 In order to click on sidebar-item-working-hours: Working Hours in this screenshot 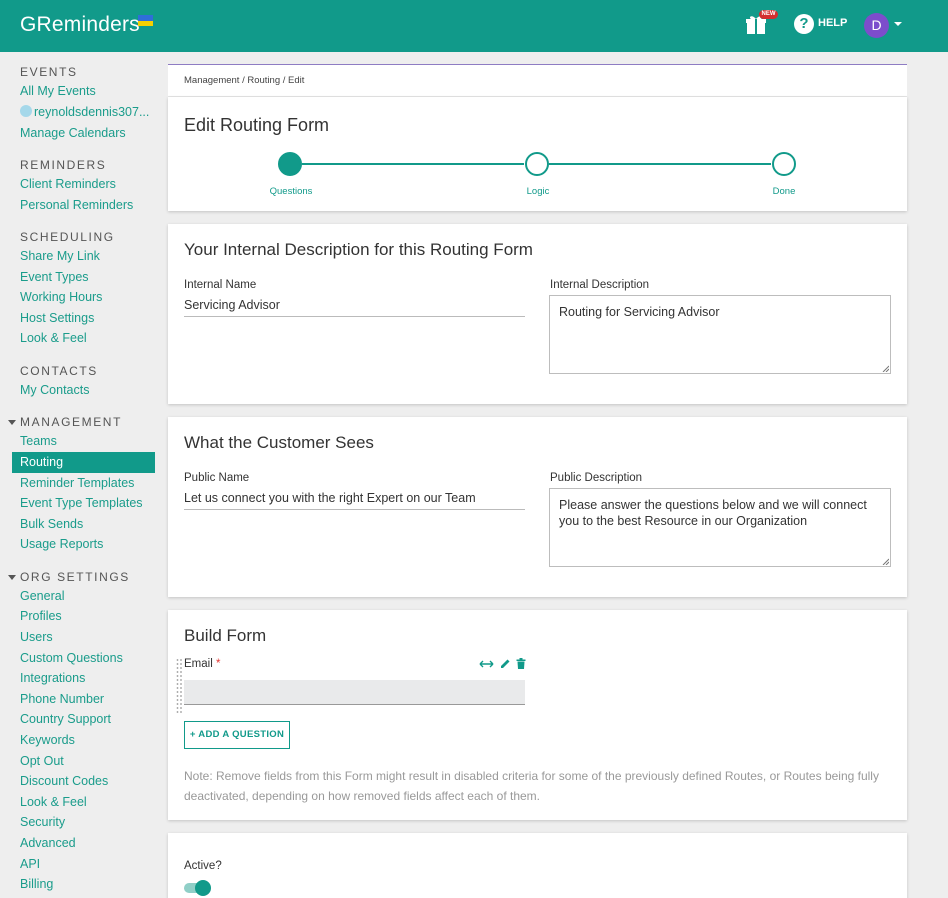, I will do `click(61, 297)`.